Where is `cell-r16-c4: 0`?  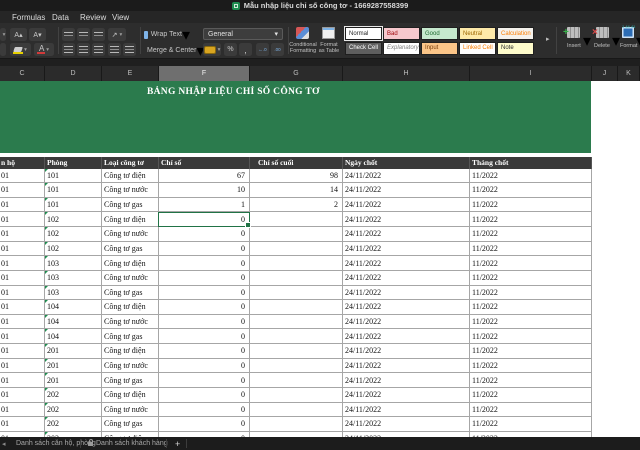
cell-r16-c4: 0 is located at coordinates (204, 394).